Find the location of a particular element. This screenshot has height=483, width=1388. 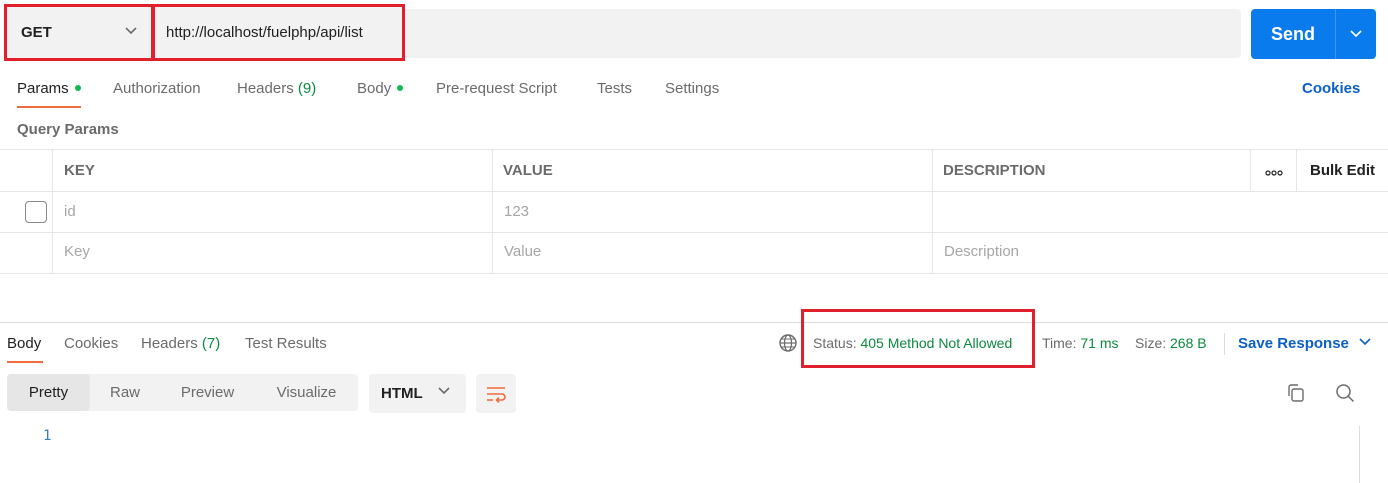

send-button: Send is located at coordinates (1293, 34).